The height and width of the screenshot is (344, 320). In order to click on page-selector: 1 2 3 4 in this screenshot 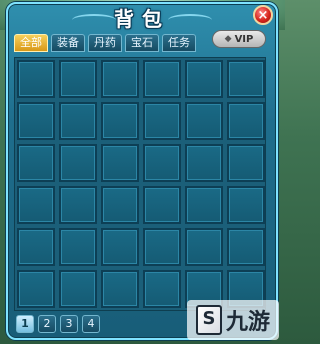, I will do `click(58, 324)`.